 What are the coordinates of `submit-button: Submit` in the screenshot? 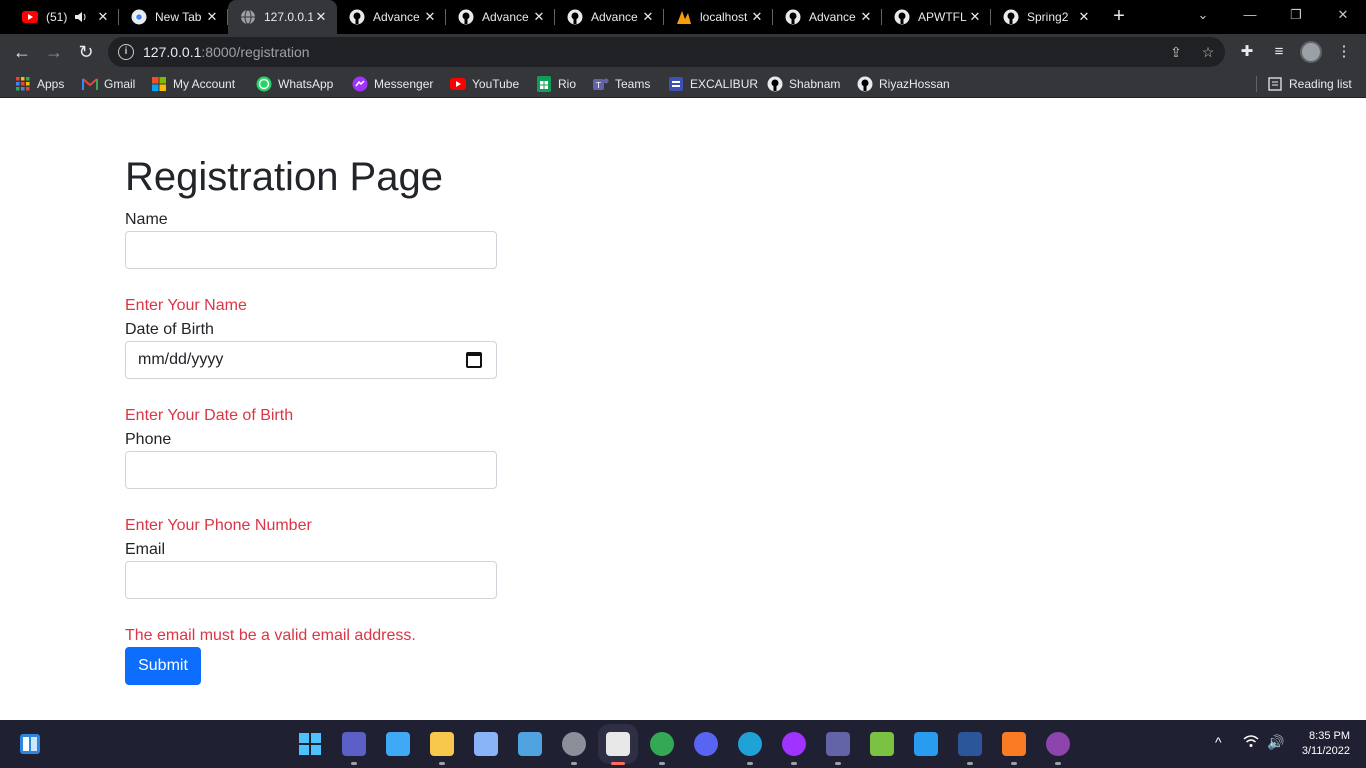 It's located at (163, 666).